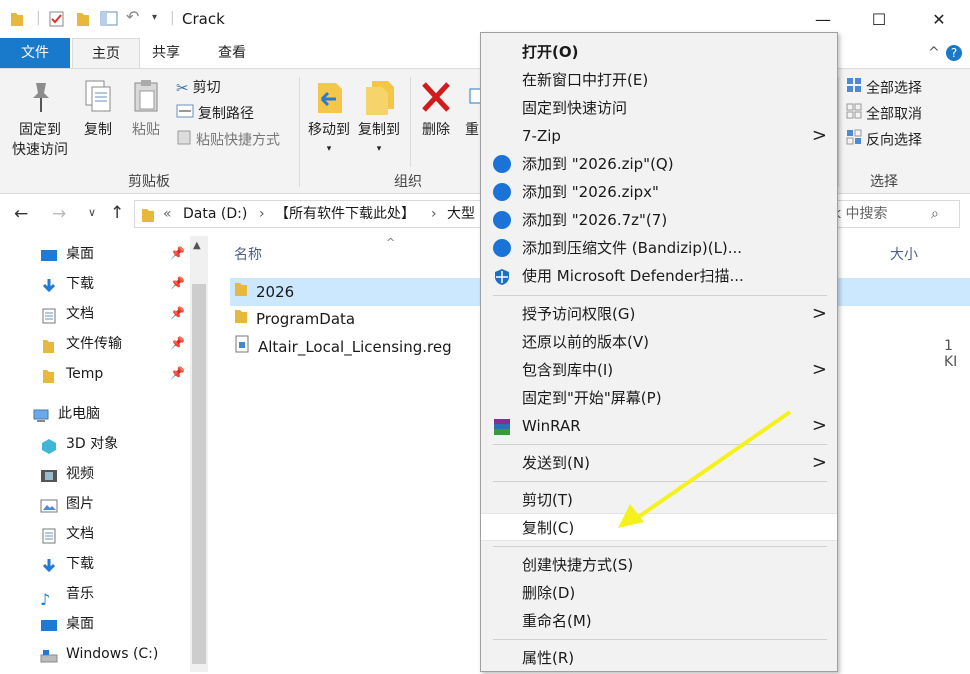 The height and width of the screenshot is (674, 970). I want to click on copy-icon, so click(98, 96).